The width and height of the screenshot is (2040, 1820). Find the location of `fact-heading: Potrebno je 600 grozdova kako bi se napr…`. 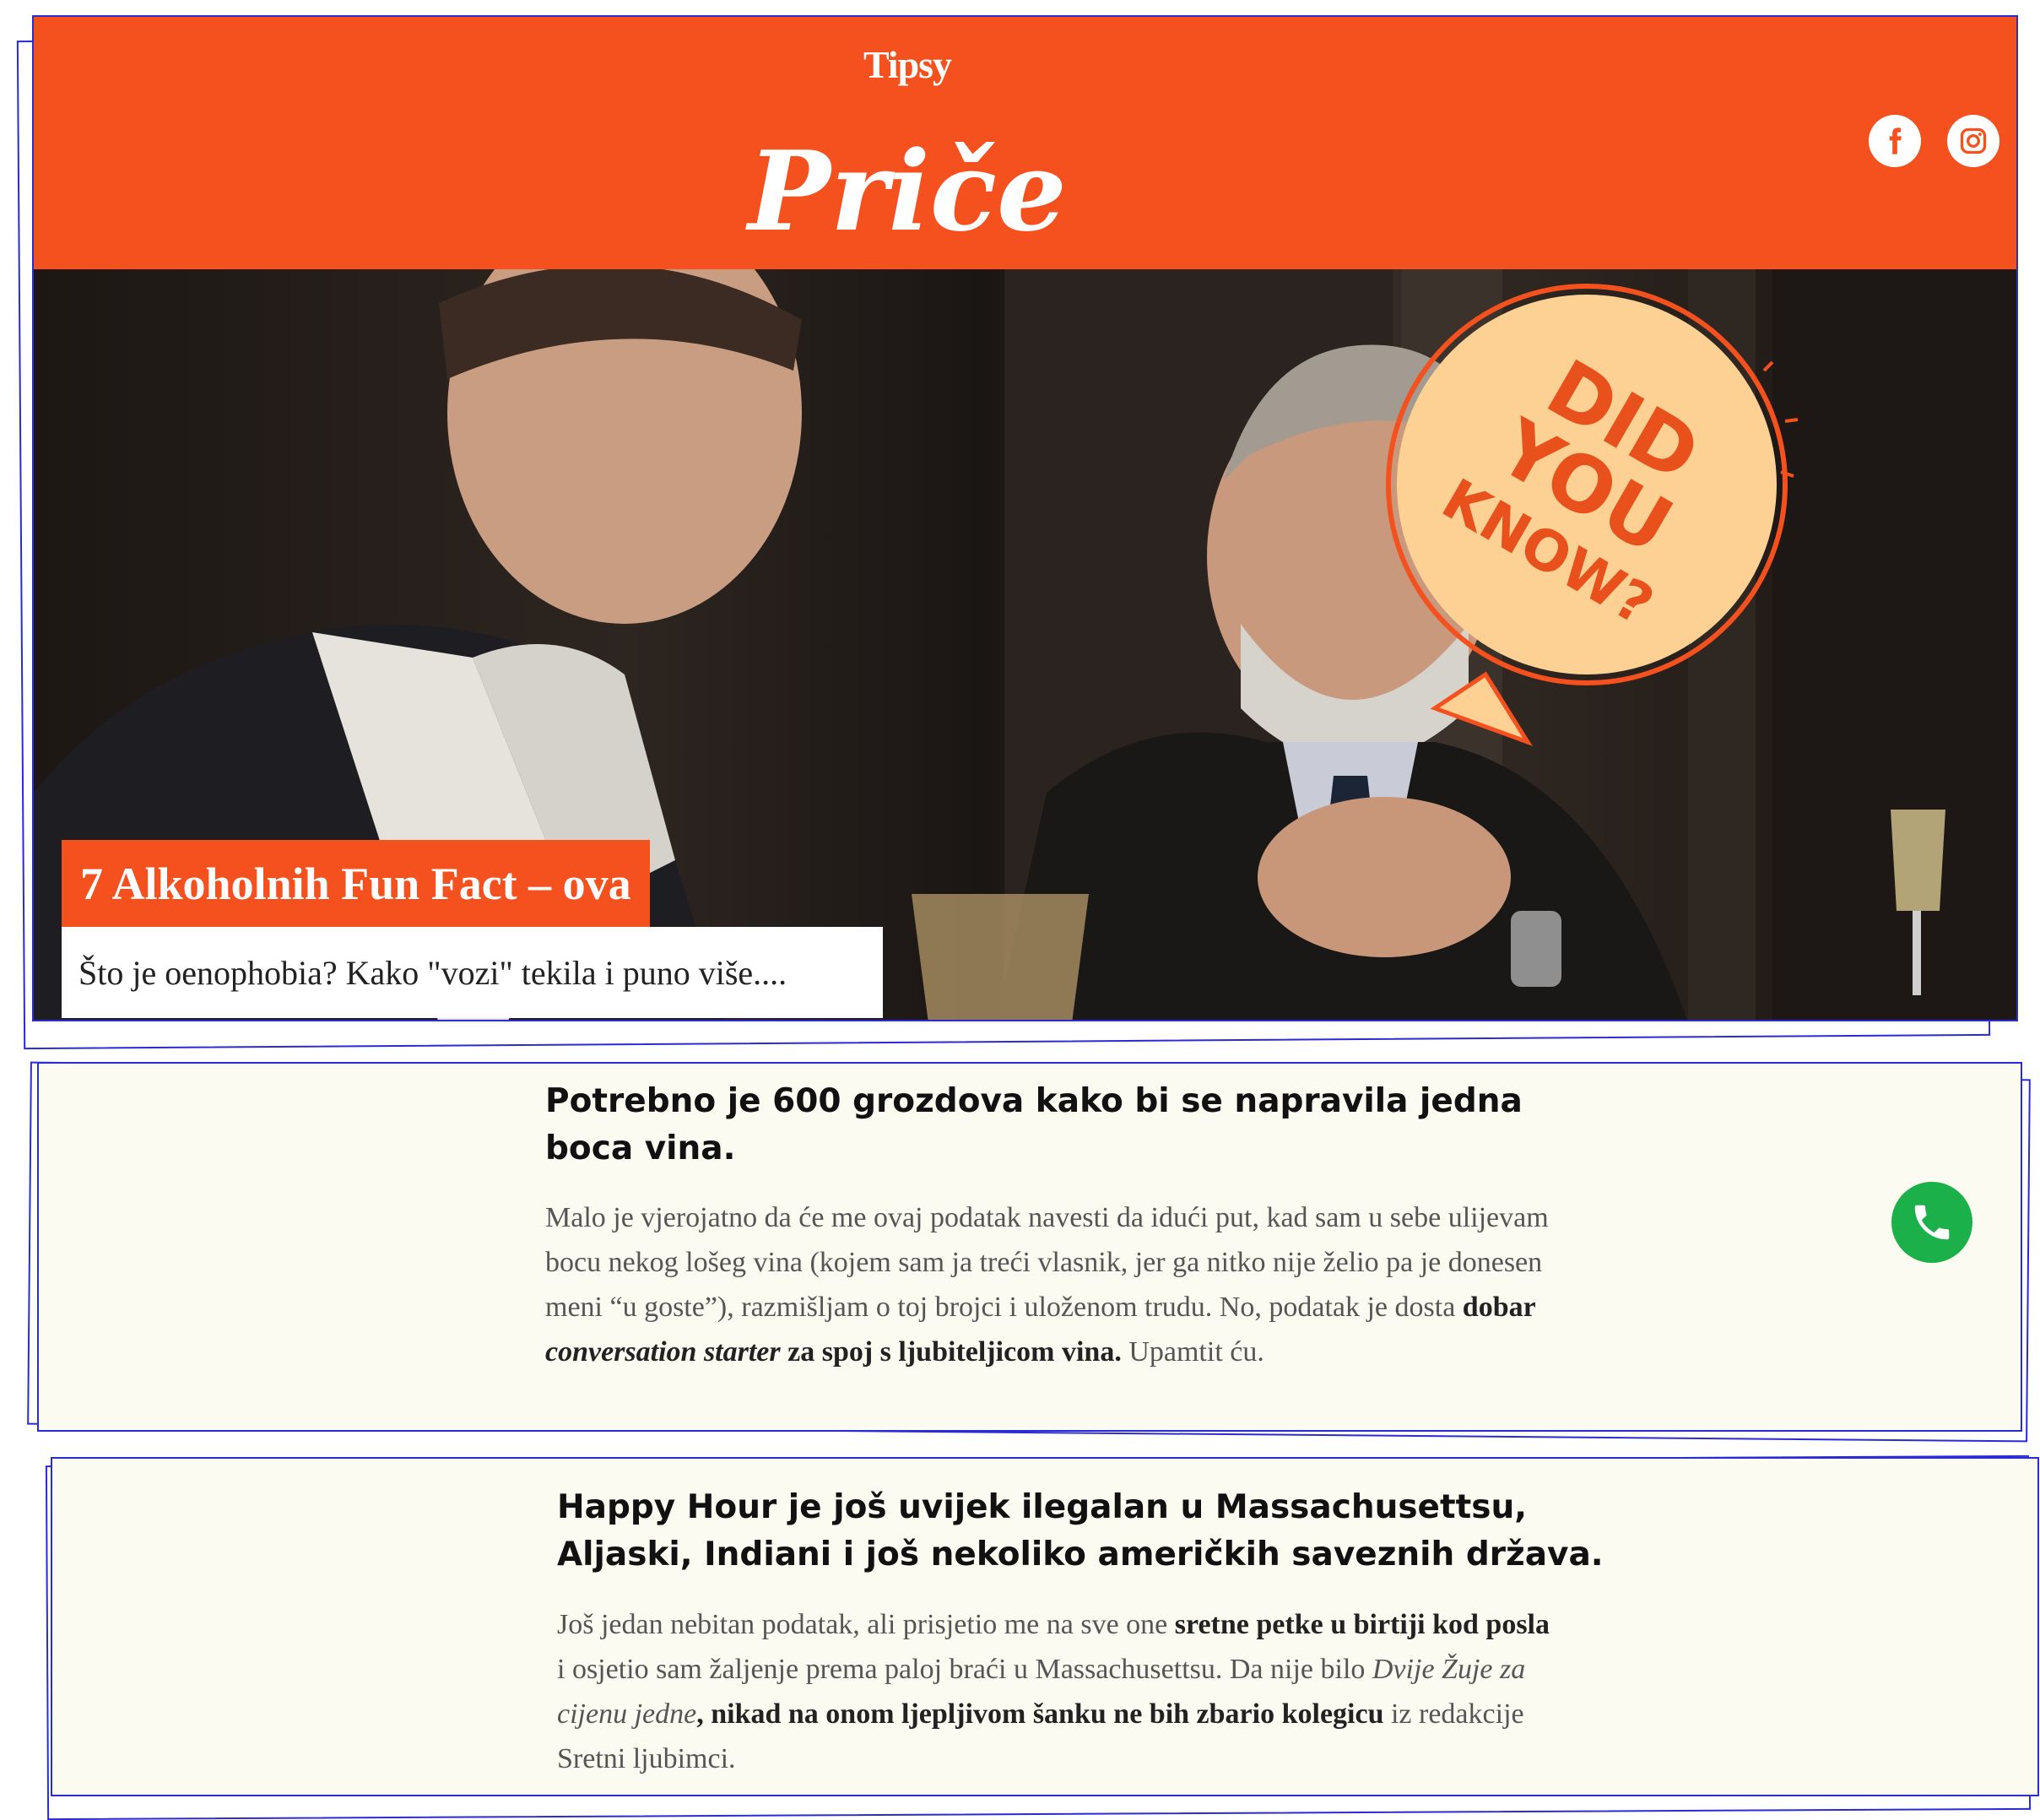

fact-heading: Potrebno je 600 grozdova kako bi se napr… is located at coordinates (1034, 1125).